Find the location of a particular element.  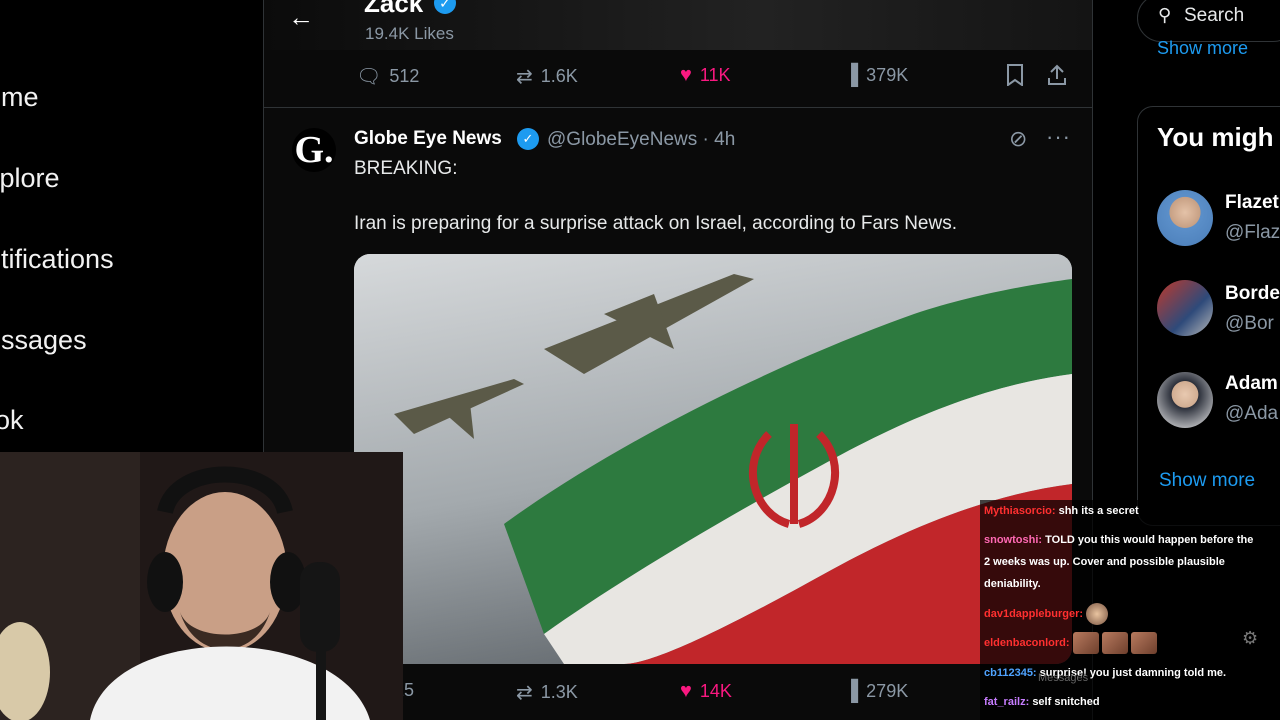

repost-count: 1.6K is located at coordinates (559, 76).